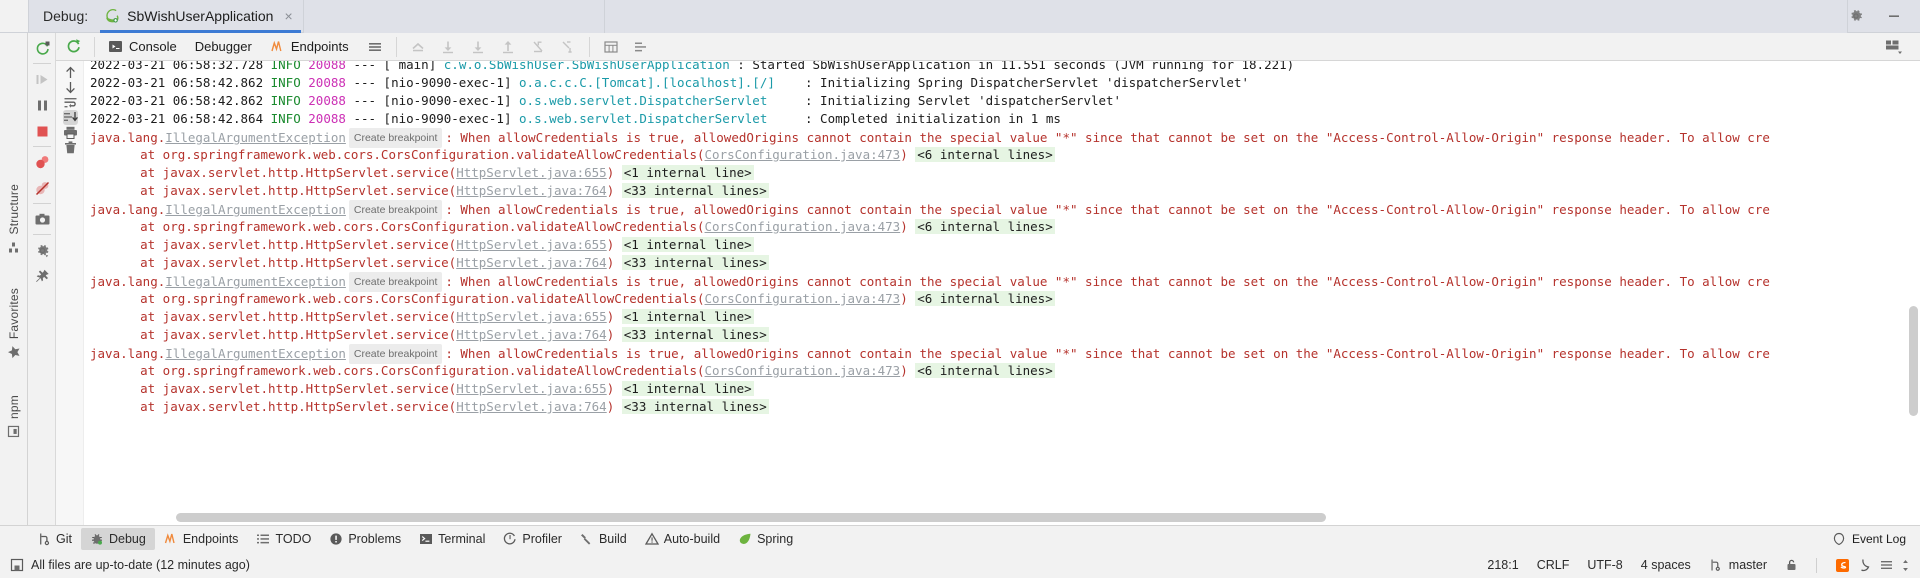 This screenshot has width=1920, height=578. I want to click on indent-setting: 4 spaces, so click(1666, 565).